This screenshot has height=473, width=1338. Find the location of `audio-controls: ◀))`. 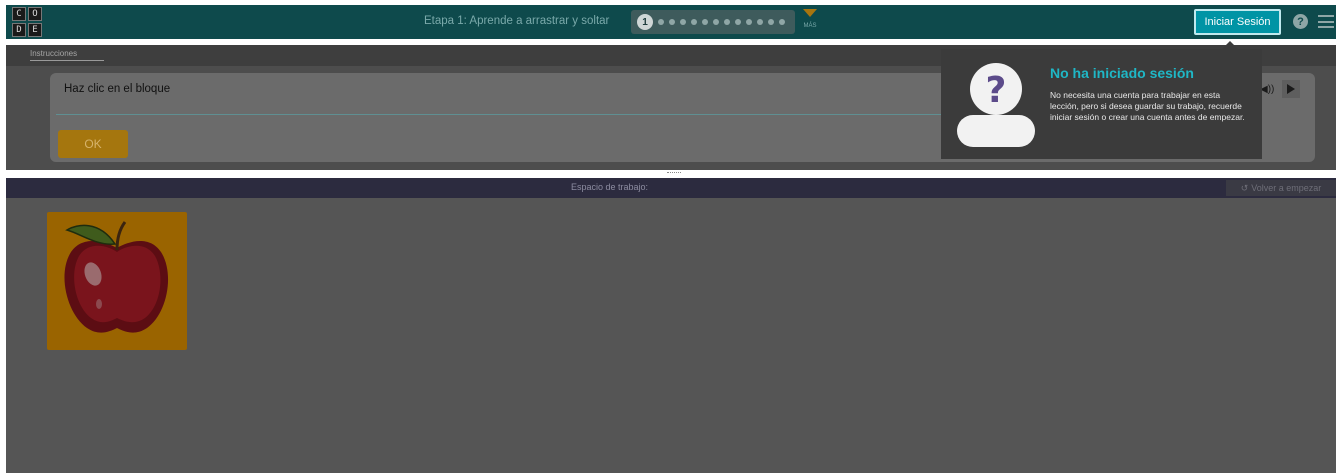

audio-controls: ◀)) is located at coordinates (1280, 89).